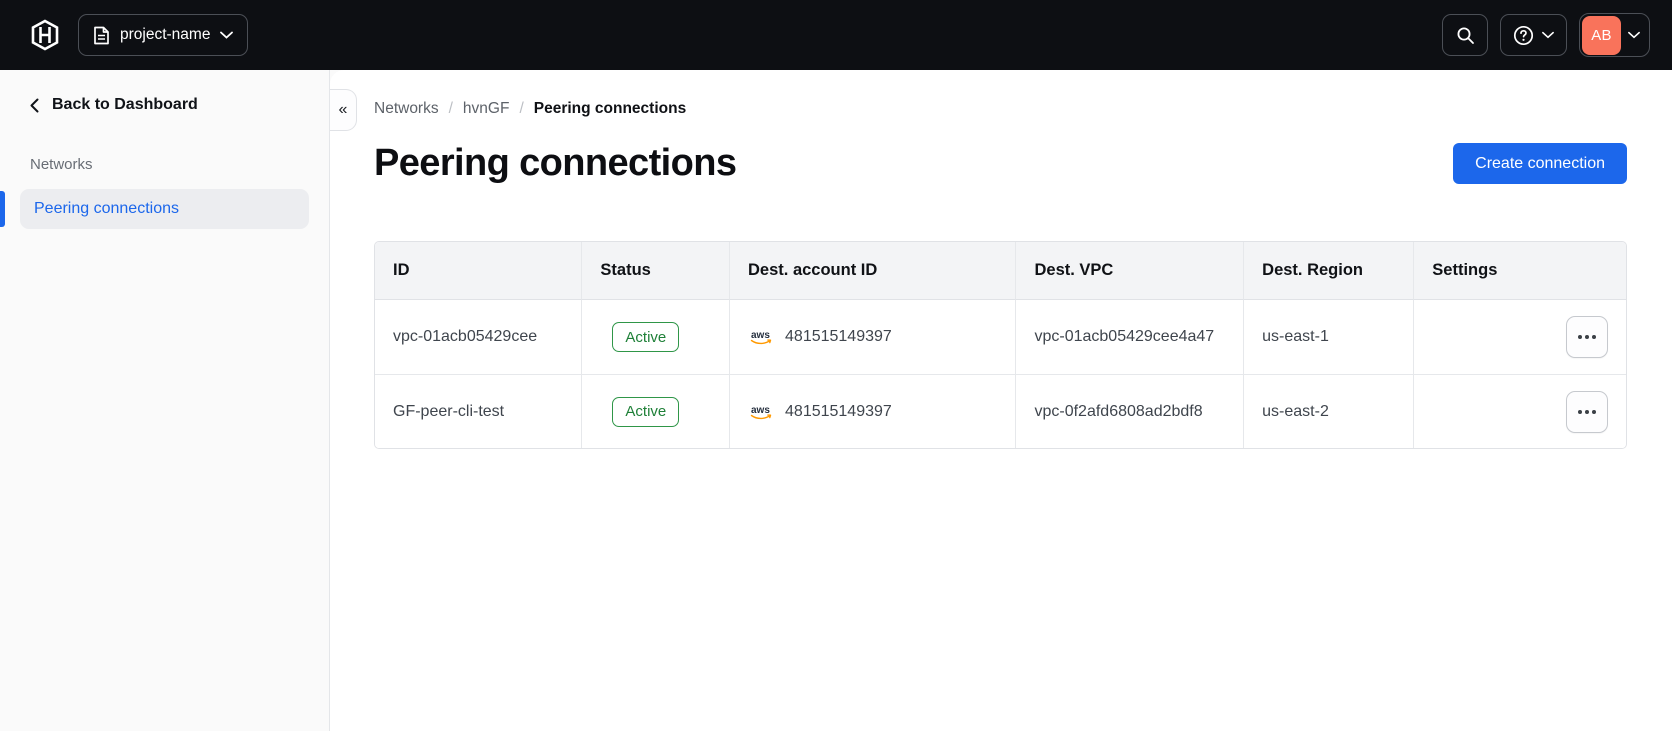 The width and height of the screenshot is (1672, 731). Describe the element at coordinates (486, 109) in the screenshot. I see `breadcrumb-link-hvngf: hvnGF` at that location.